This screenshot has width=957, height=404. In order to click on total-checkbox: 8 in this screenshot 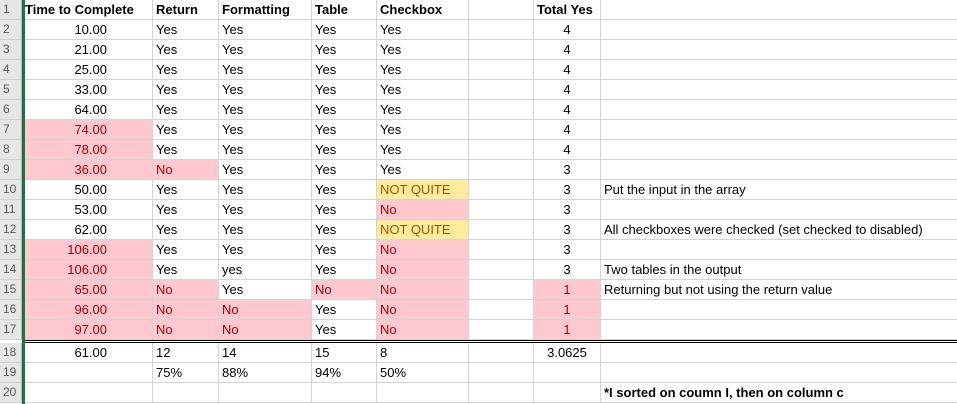, I will do `click(423, 353)`.